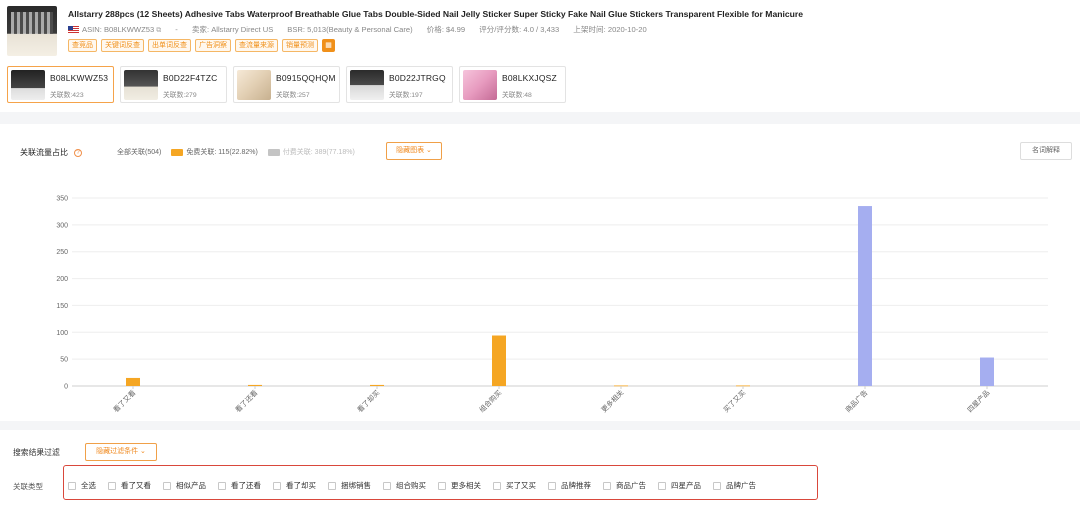 Image resolution: width=1080 pixels, height=507 pixels. Describe the element at coordinates (88, 485) in the screenshot. I see `filter-option-label: 全选` at that location.